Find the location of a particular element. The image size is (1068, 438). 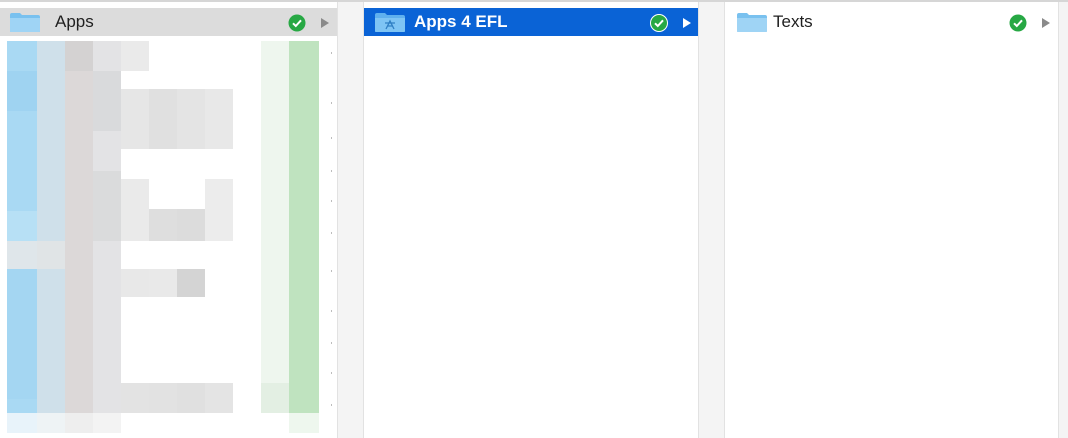

column-scroll-tick-marks is located at coordinates (331, 229).